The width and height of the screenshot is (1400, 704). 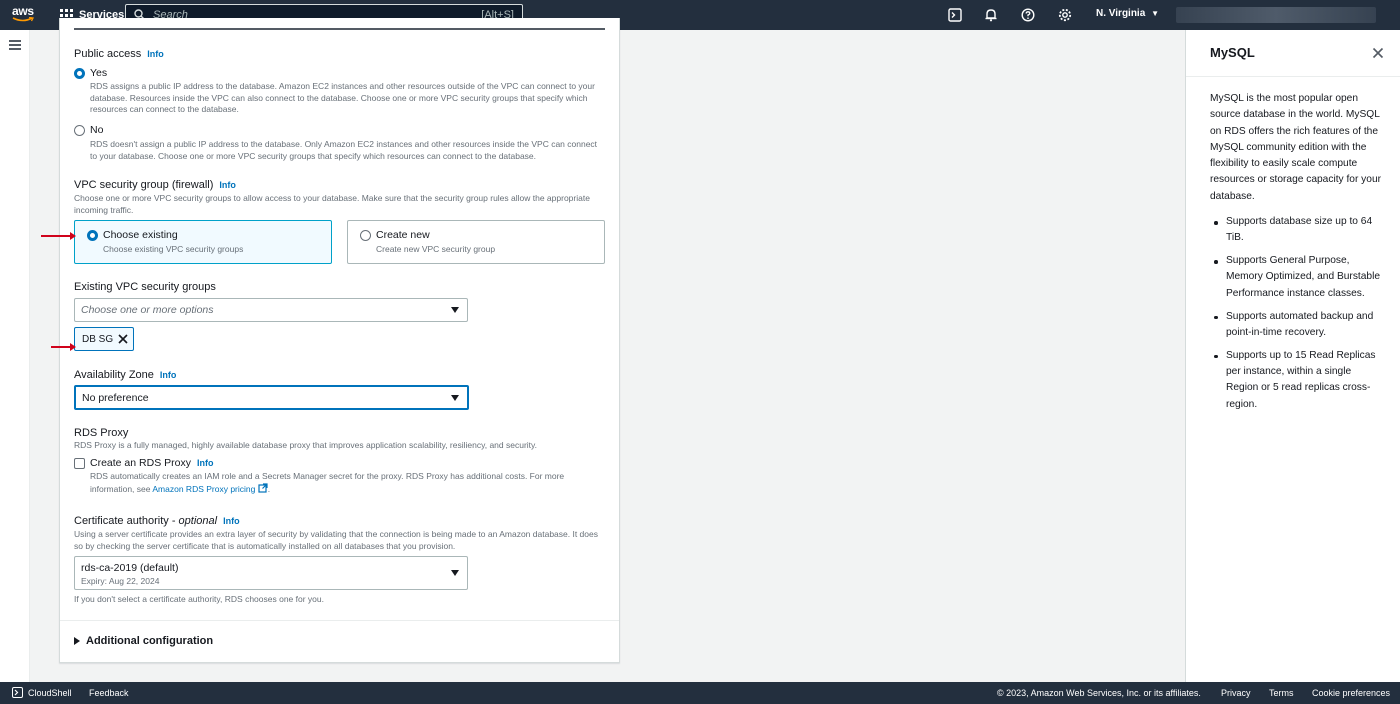 I want to click on help-icon, so click(x=1028, y=15).